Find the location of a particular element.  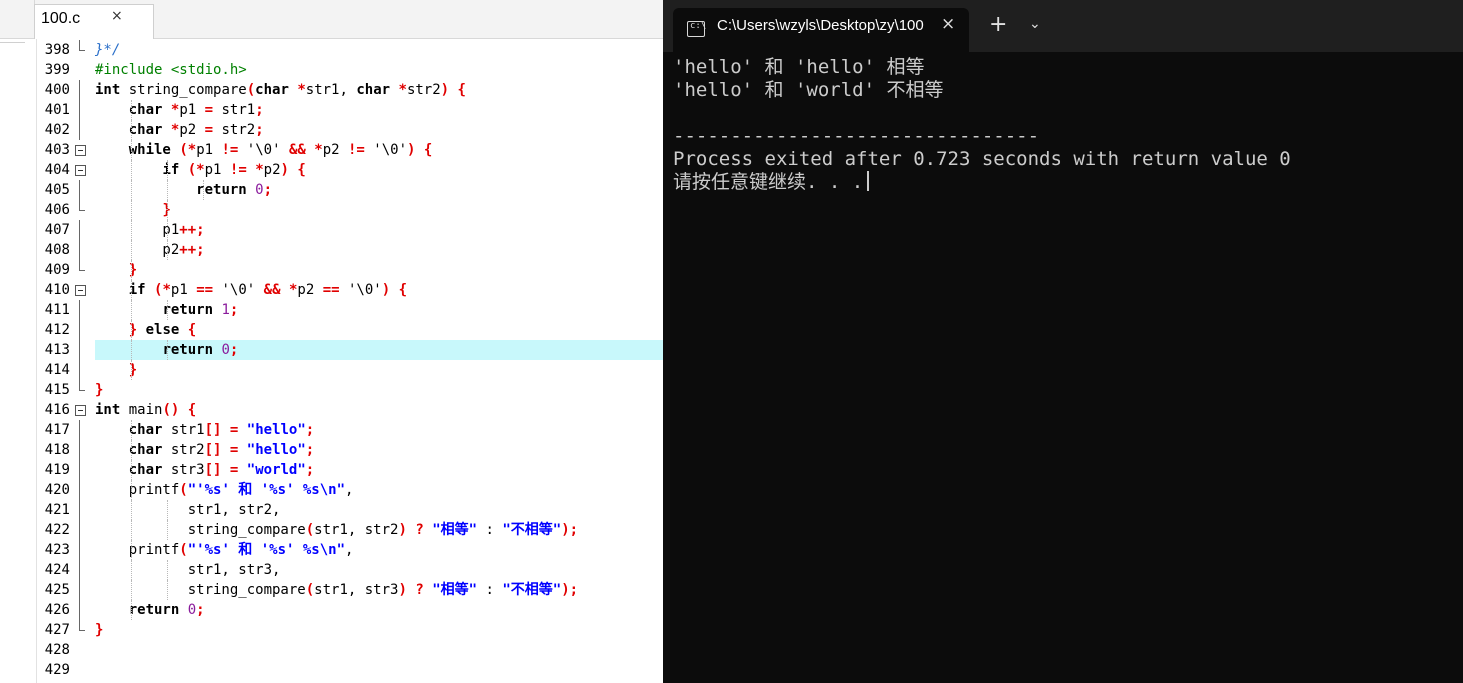

new-tab-button: + is located at coordinates (998, 24).